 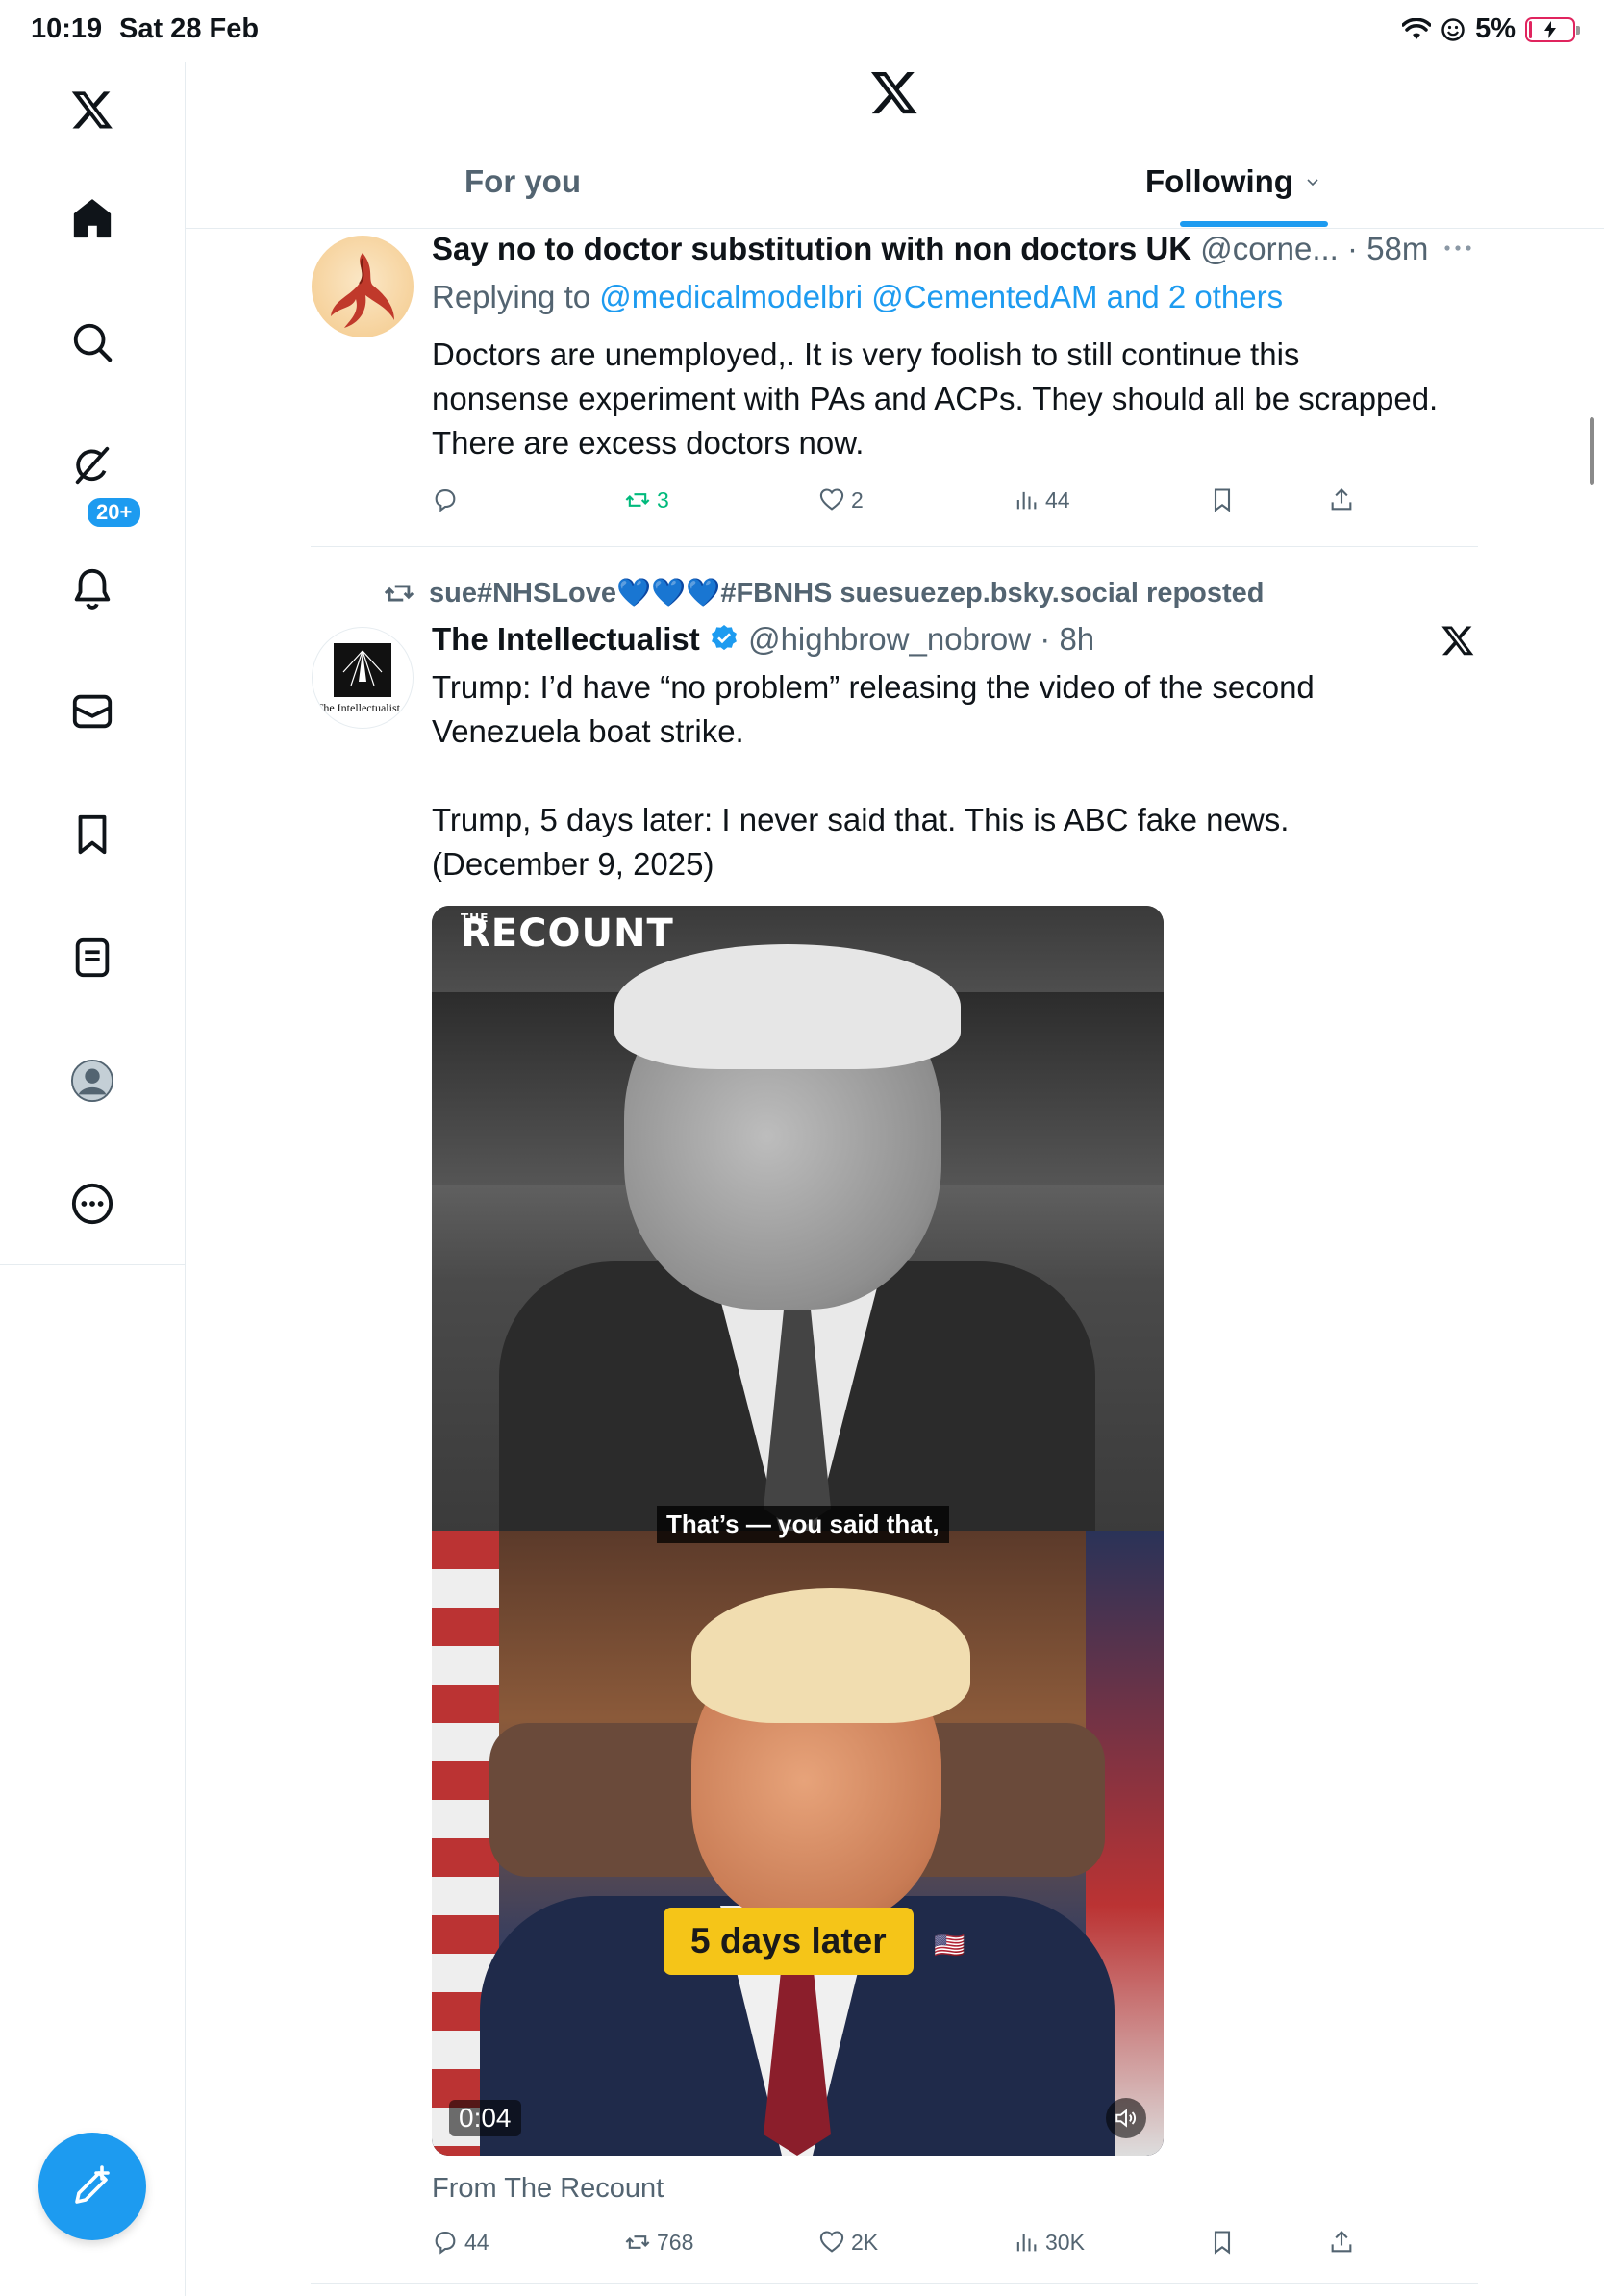 What do you see at coordinates (802, 31) in the screenshot?
I see `status-bar: 10:19 Sat 28 Feb 5%` at bounding box center [802, 31].